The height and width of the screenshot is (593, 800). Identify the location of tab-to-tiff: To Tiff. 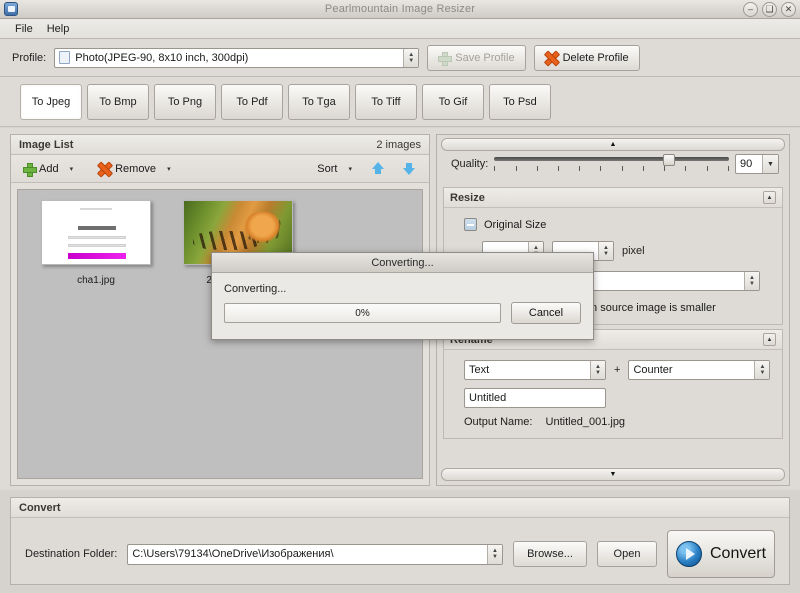
(386, 101).